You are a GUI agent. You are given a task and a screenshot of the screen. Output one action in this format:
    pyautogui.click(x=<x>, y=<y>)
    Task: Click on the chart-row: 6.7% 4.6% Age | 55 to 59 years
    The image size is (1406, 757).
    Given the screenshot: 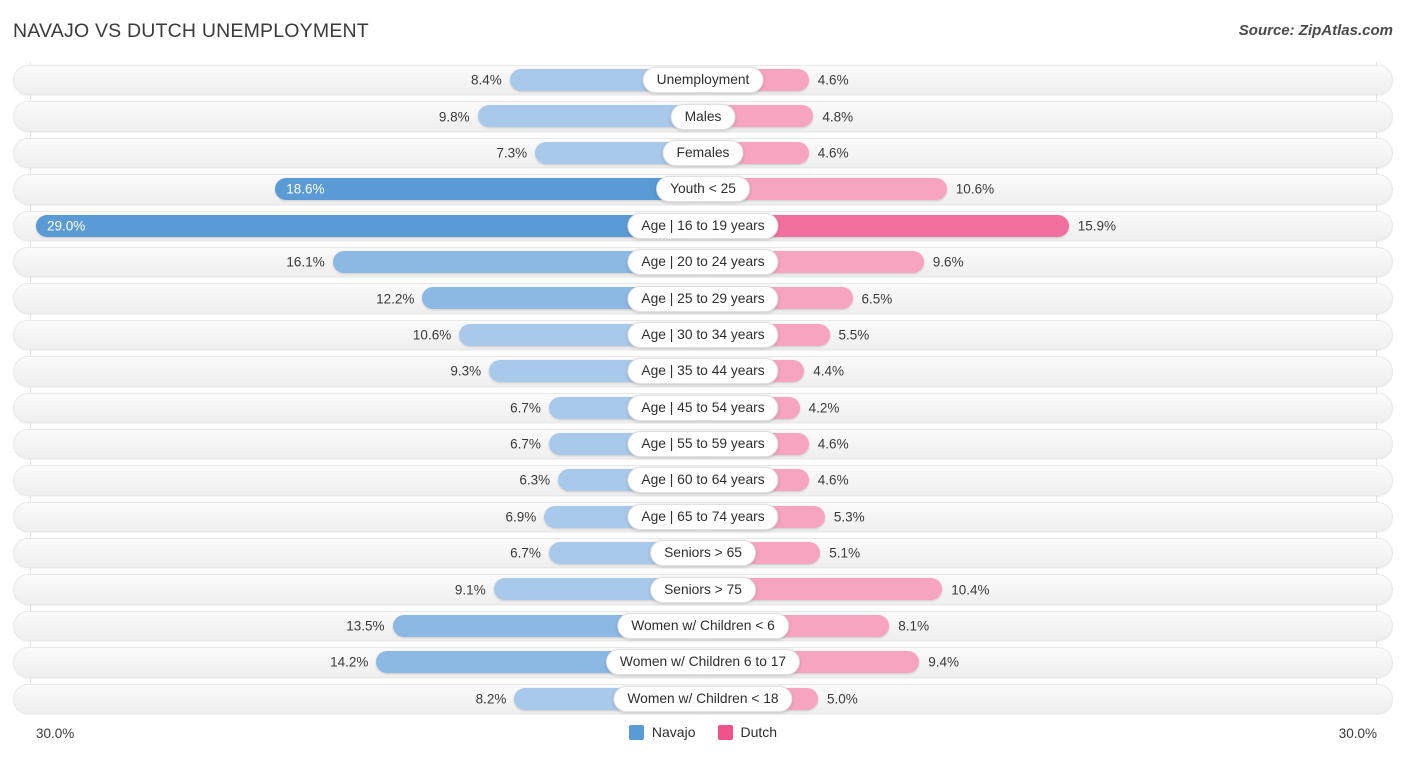 What is the action you would take?
    pyautogui.click(x=703, y=444)
    